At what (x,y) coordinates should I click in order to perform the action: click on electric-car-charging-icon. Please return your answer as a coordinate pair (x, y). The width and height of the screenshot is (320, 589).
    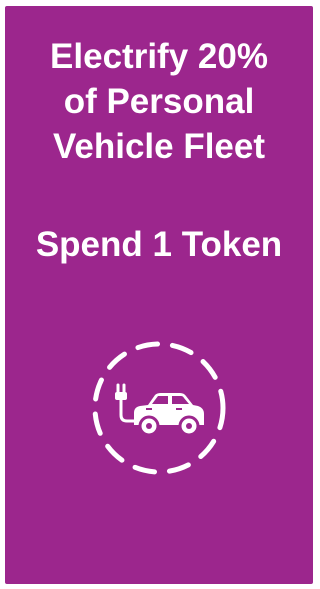
    Looking at the image, I should click on (159, 408).